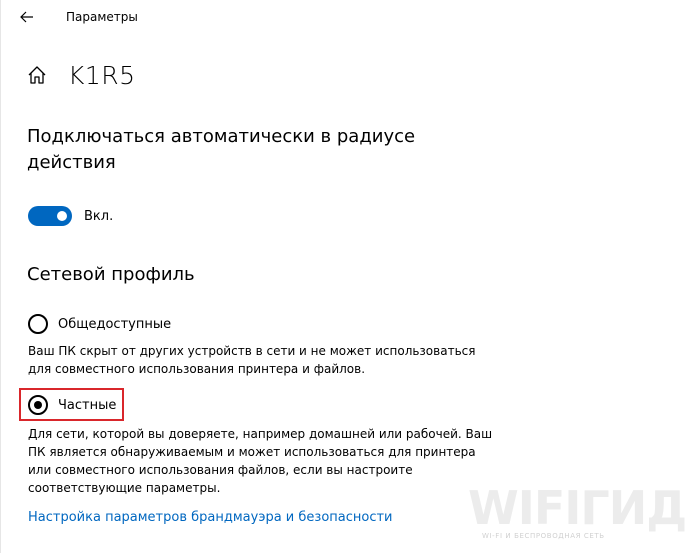 This screenshot has width=699, height=553. Describe the element at coordinates (111, 274) in the screenshot. I see `network-profile-title: Сетевой профиль` at that location.